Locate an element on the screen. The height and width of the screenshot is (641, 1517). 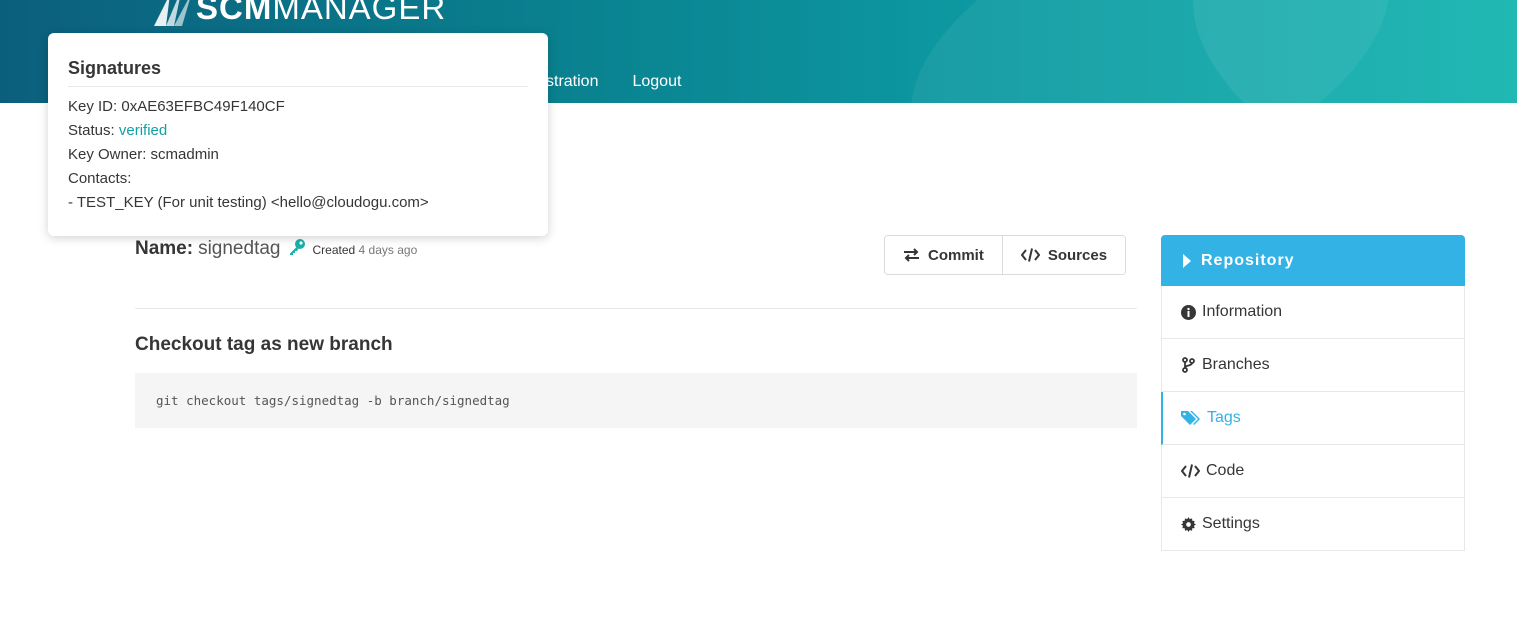
created-info: Created 4 days ago is located at coordinates (365, 250).